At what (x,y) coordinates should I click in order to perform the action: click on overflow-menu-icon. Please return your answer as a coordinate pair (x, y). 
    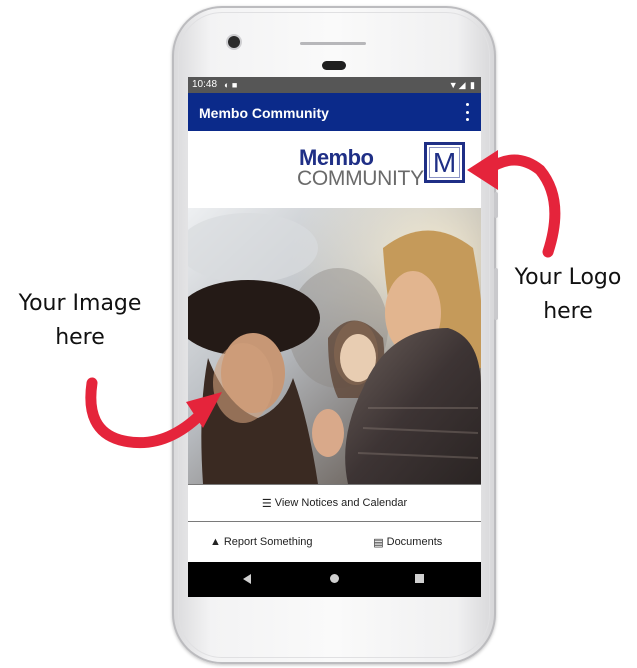
    Looking at the image, I should click on (467, 112).